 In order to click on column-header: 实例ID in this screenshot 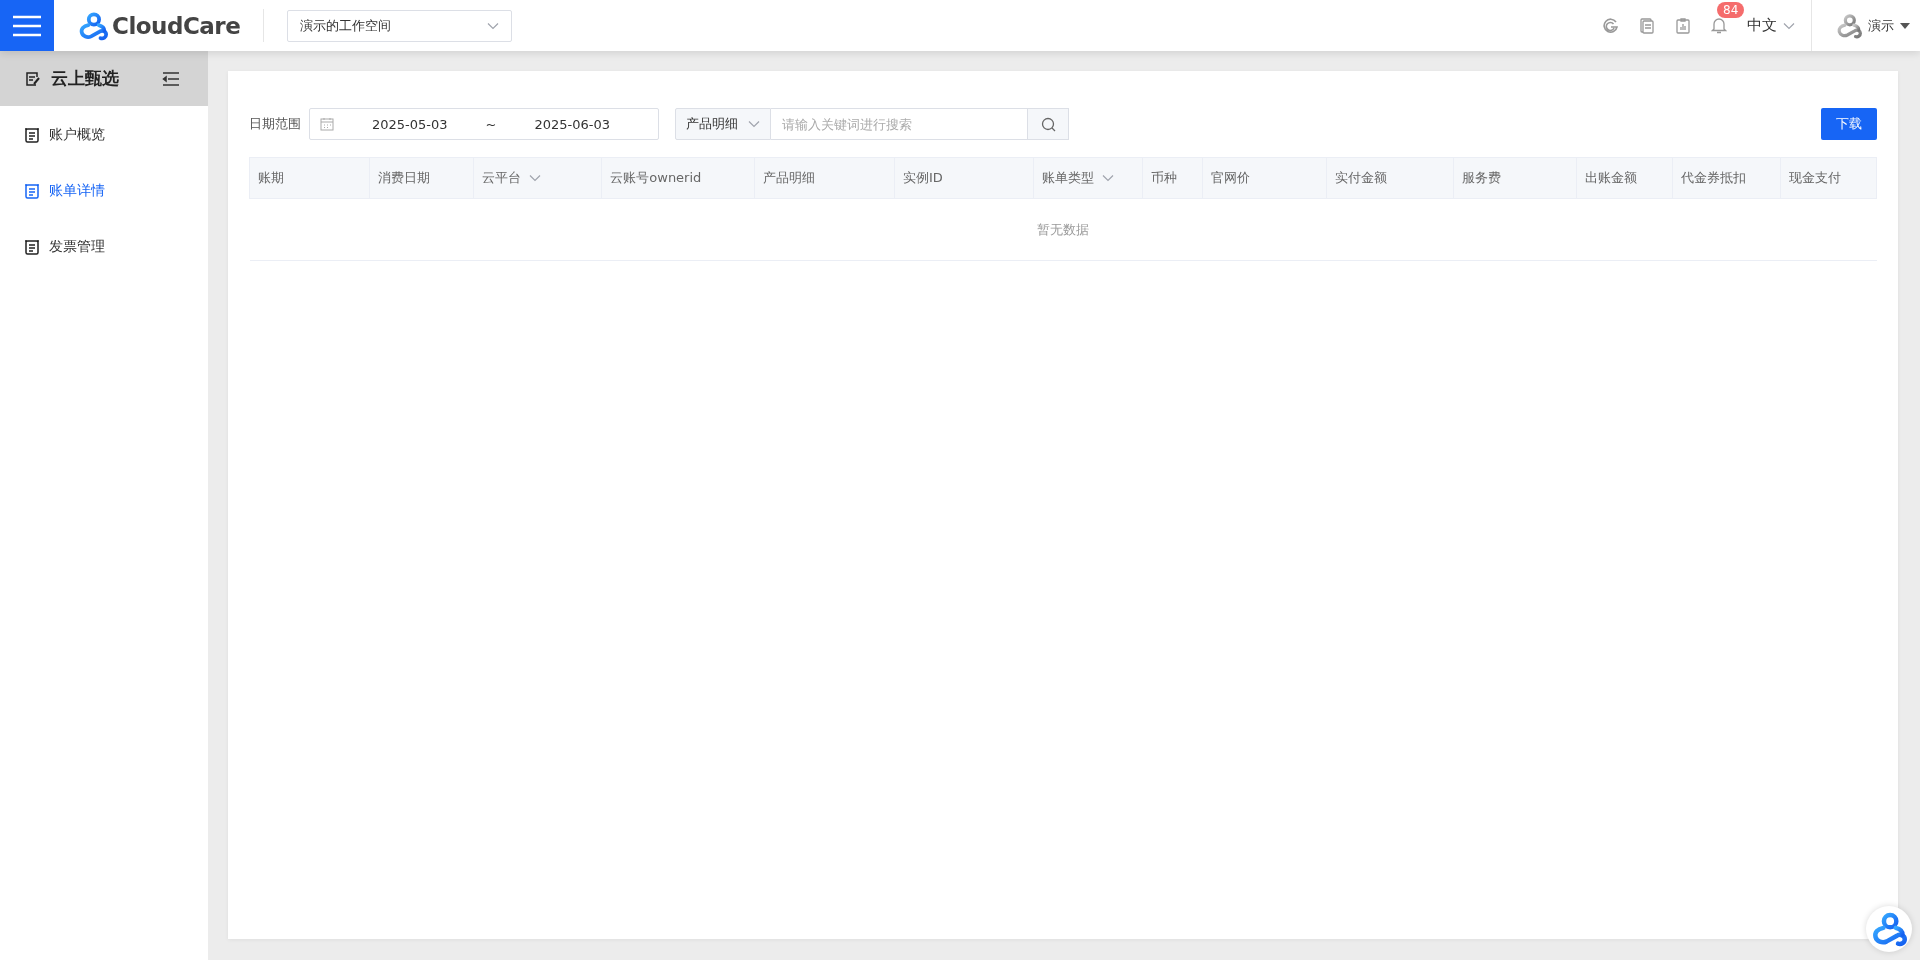, I will do `click(964, 178)`.